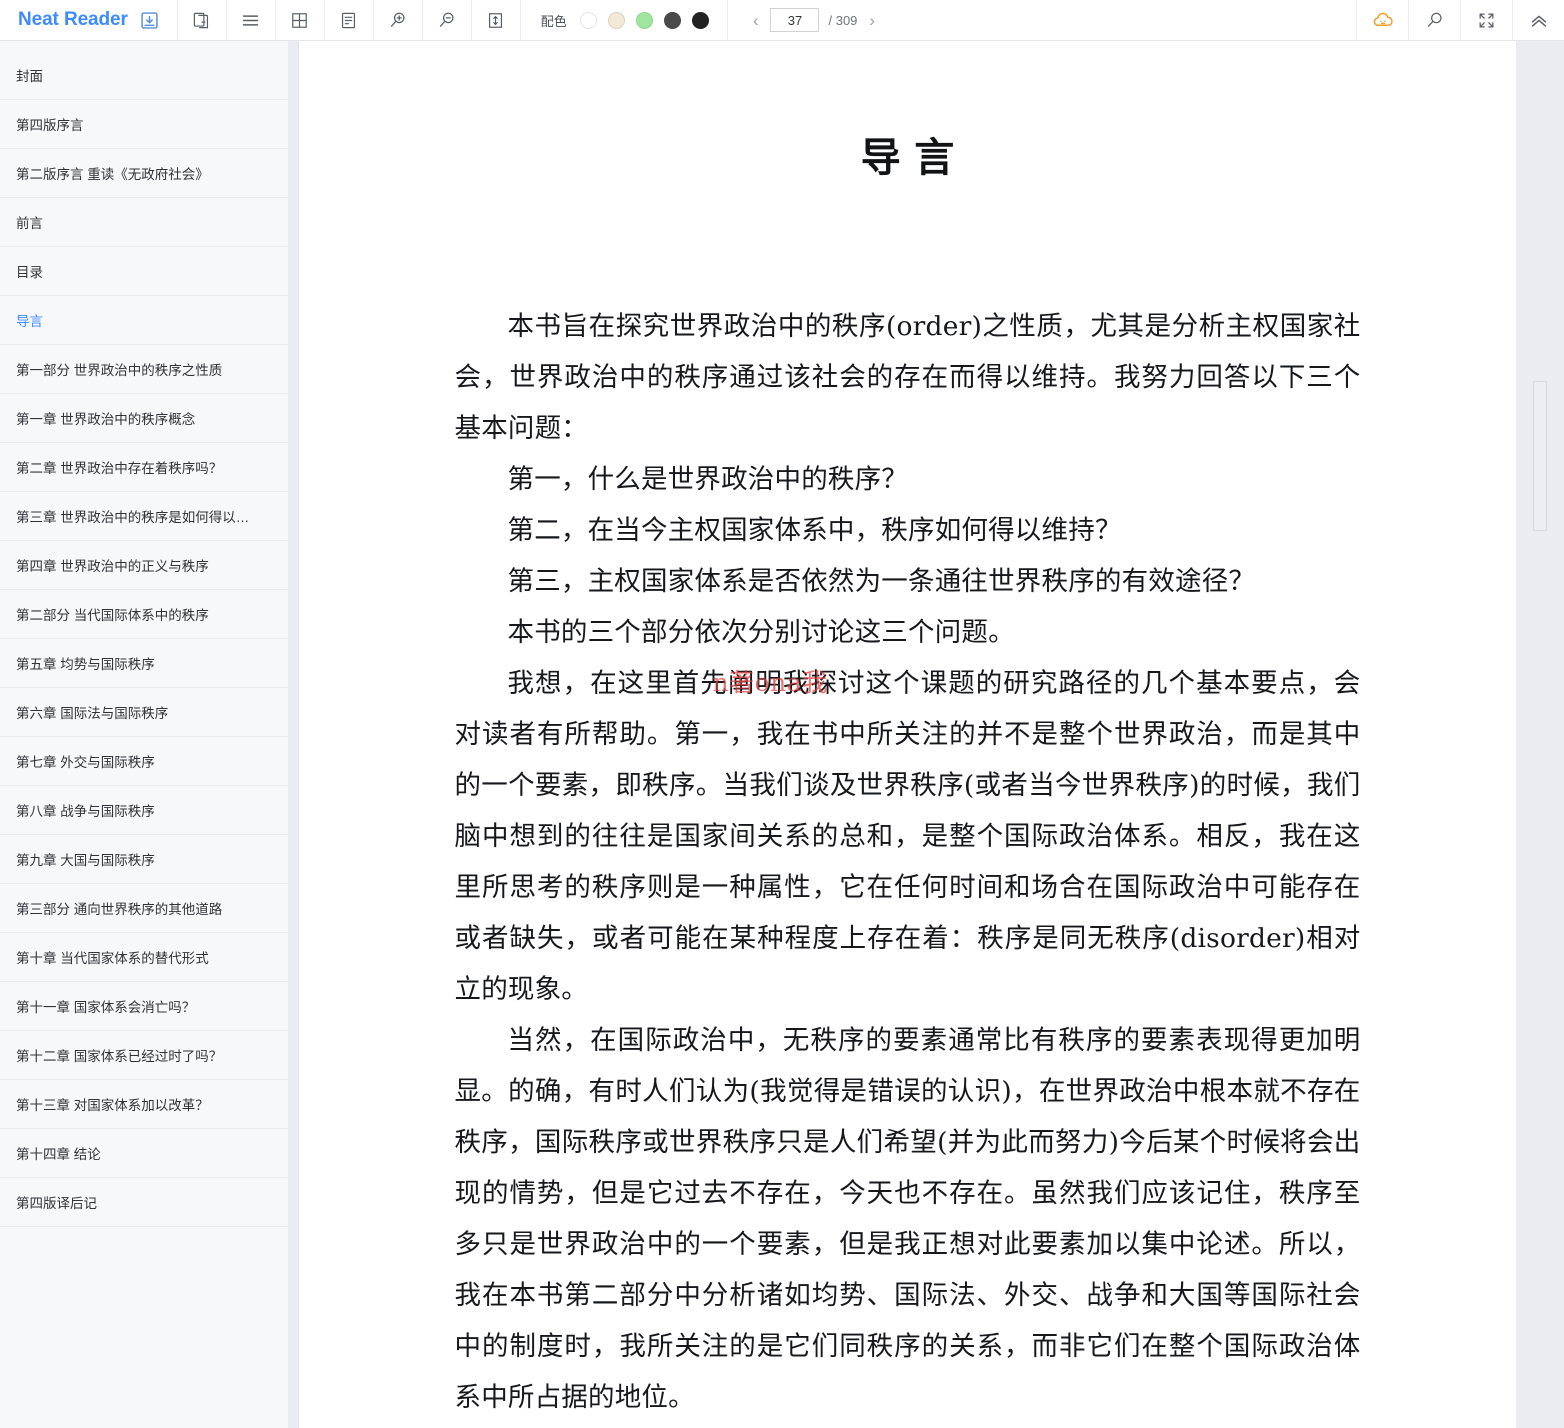 The width and height of the screenshot is (1564, 1428). I want to click on paragraph: 第一，什么是世界政治中的秩序？, so click(707, 479).